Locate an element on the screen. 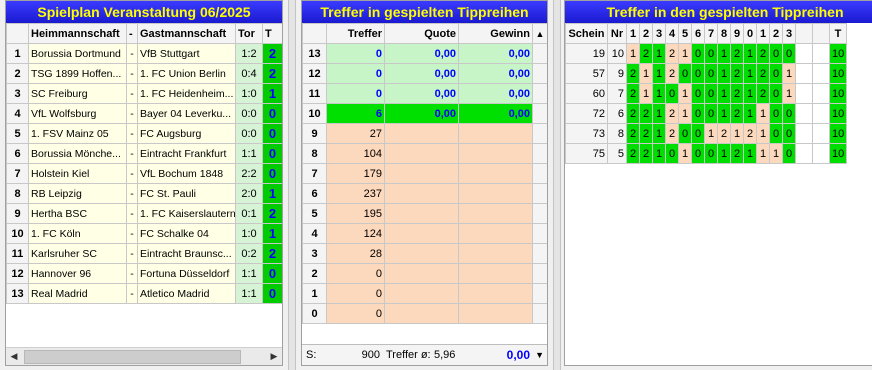 The width and height of the screenshot is (872, 370). scroll-down-icon: ▼ is located at coordinates (539, 355).